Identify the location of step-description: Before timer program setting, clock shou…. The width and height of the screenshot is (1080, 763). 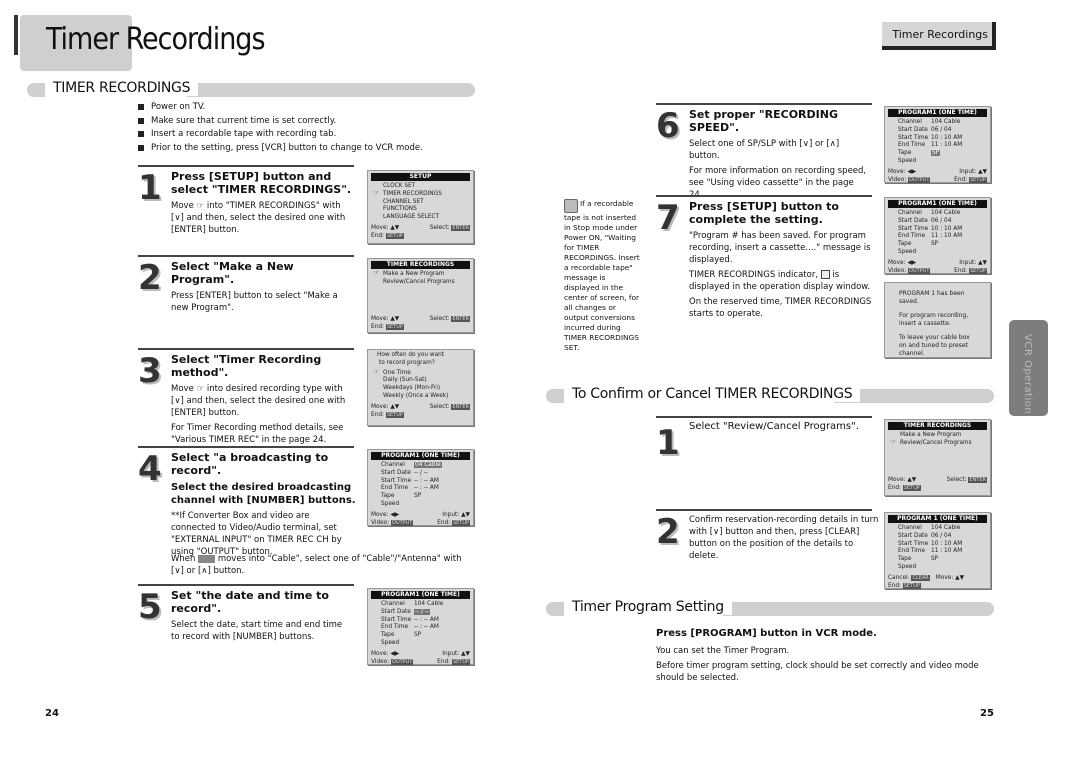
(817, 672).